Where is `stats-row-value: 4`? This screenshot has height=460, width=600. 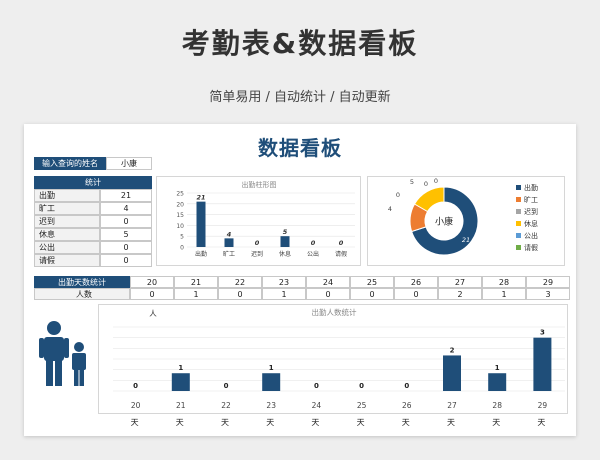 stats-row-value: 4 is located at coordinates (126, 208).